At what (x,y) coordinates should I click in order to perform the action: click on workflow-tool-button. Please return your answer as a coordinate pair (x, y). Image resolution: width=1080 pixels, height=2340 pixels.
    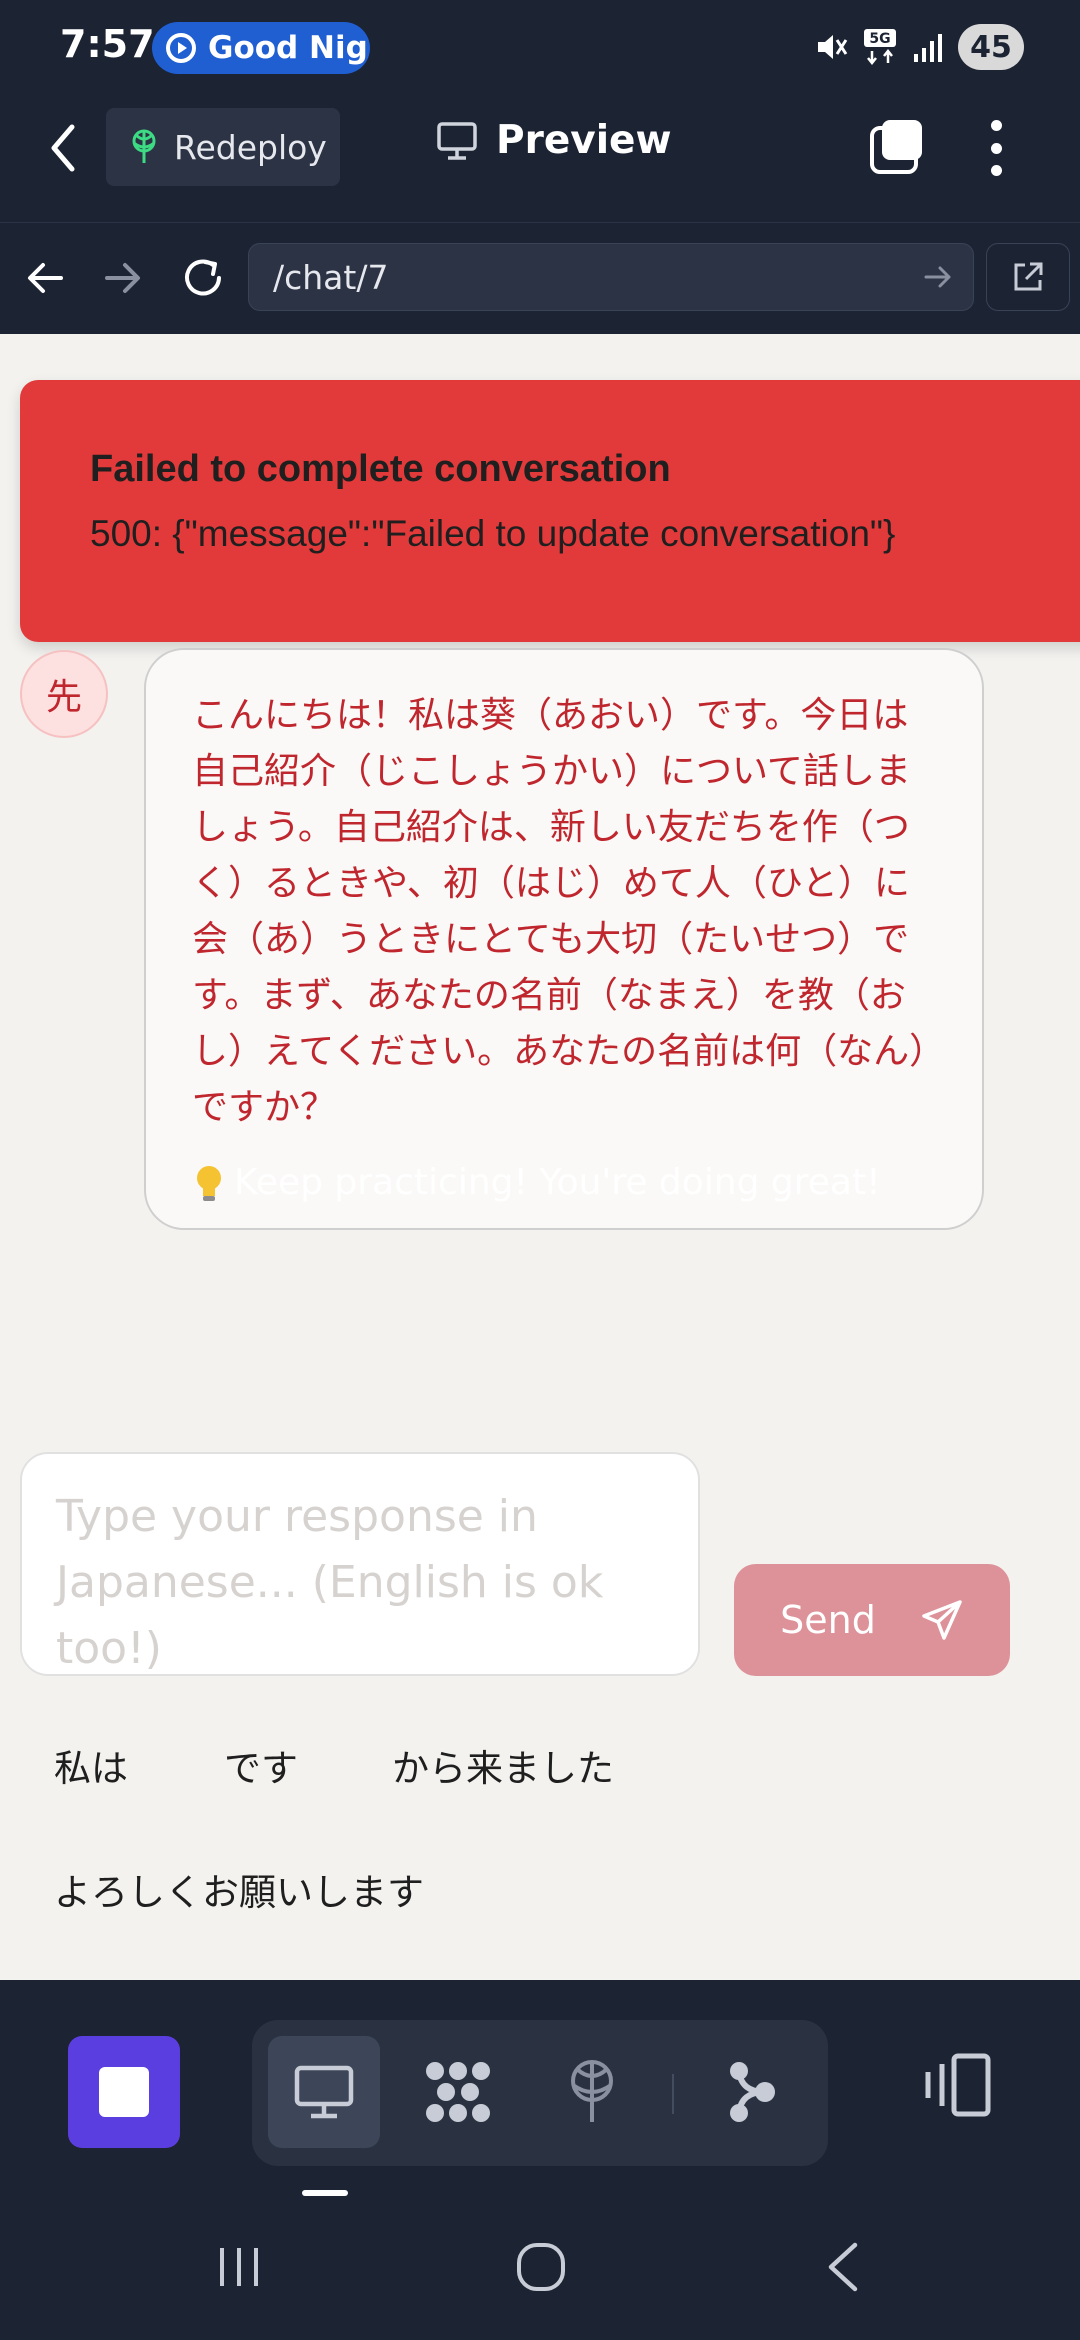
    Looking at the image, I should click on (458, 2092).